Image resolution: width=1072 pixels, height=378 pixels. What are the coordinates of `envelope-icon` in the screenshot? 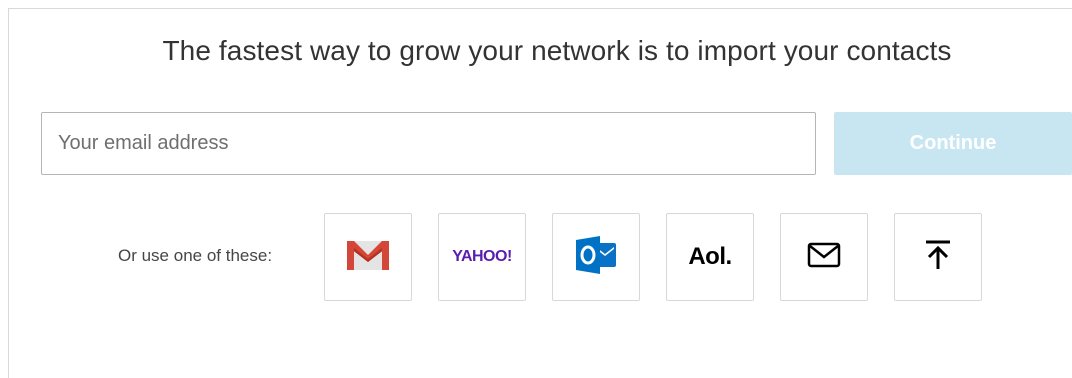 It's located at (824, 257).